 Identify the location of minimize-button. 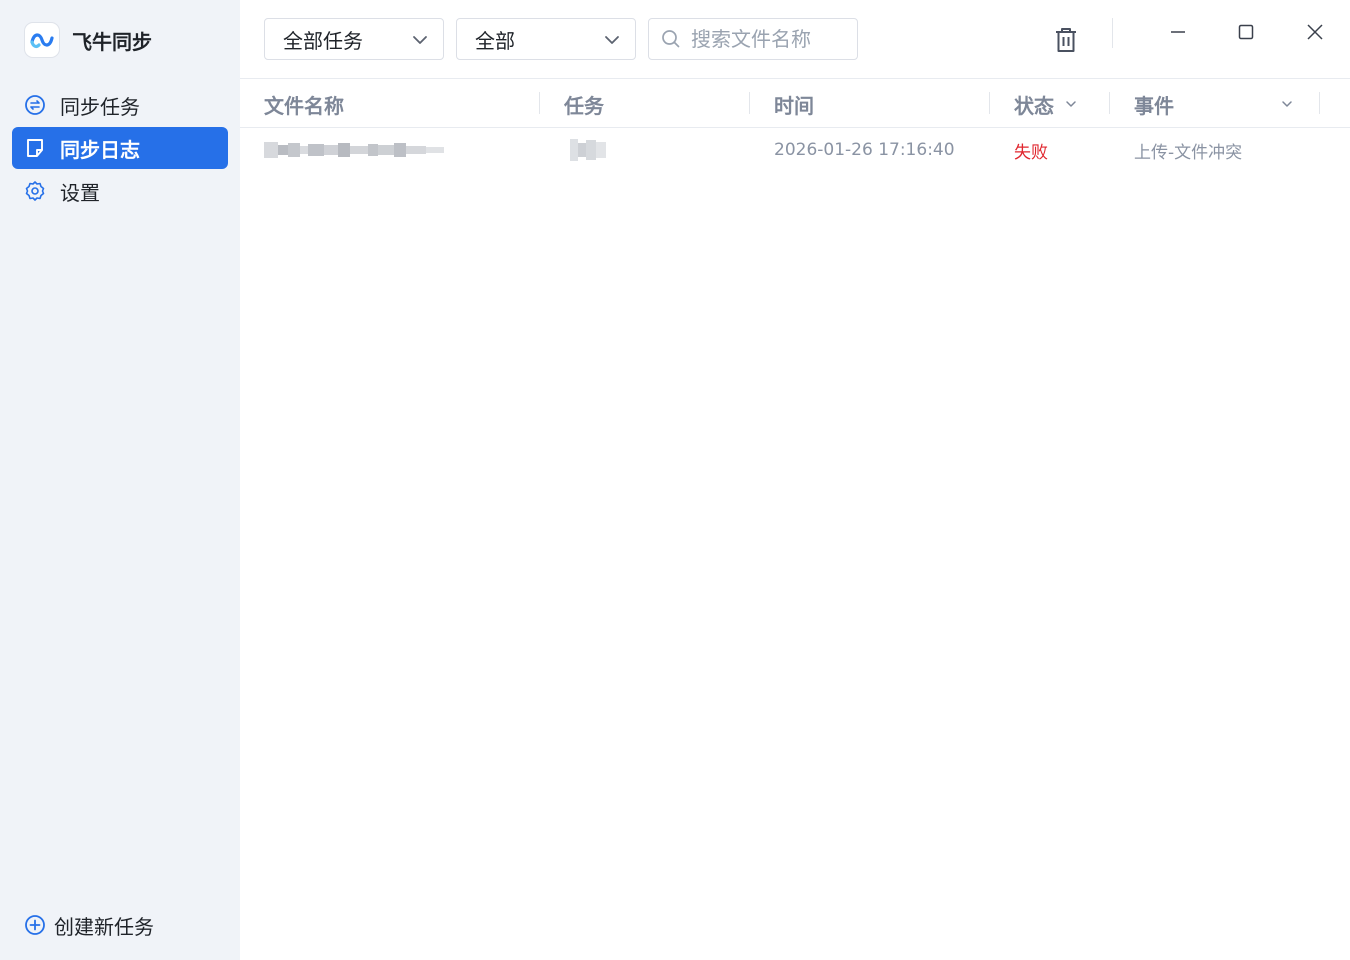
(1178, 32).